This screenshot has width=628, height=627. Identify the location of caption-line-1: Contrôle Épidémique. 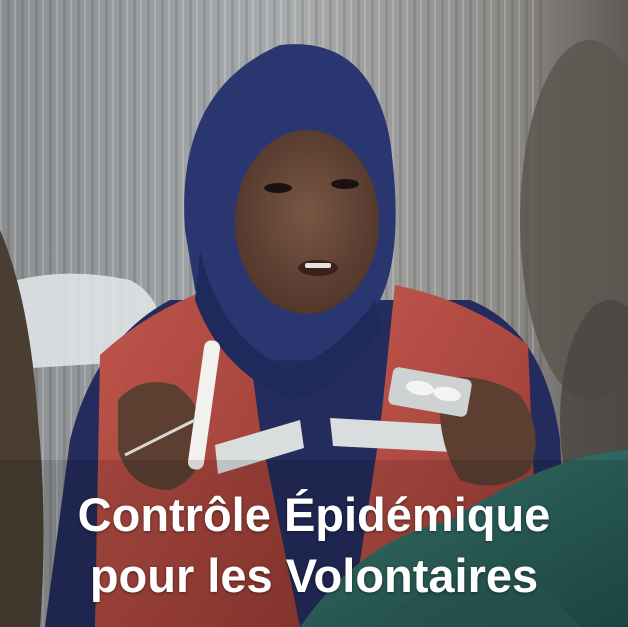
(314, 514).